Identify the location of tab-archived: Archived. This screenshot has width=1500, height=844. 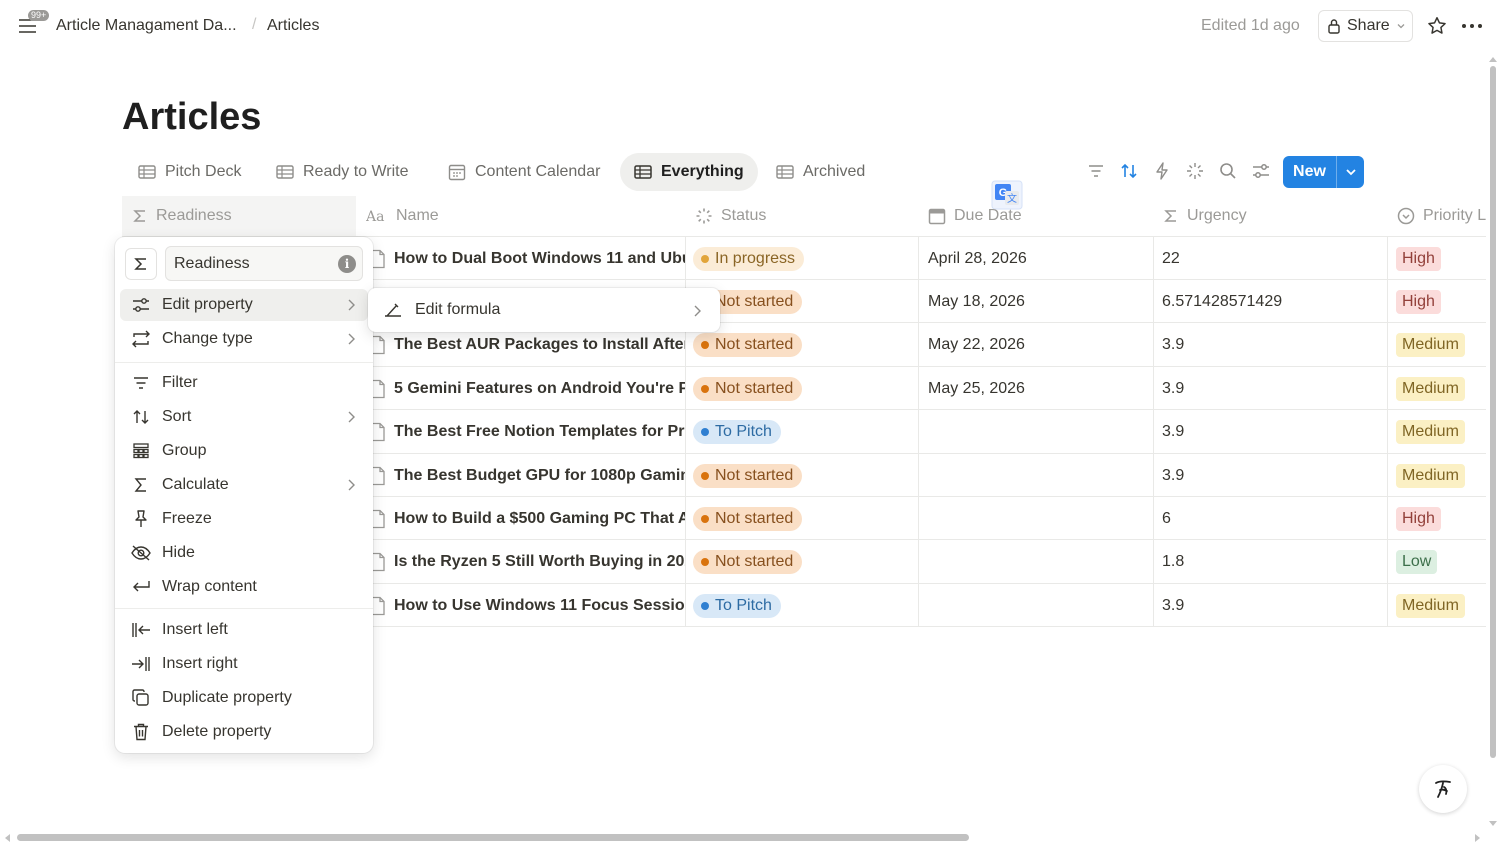
(820, 172).